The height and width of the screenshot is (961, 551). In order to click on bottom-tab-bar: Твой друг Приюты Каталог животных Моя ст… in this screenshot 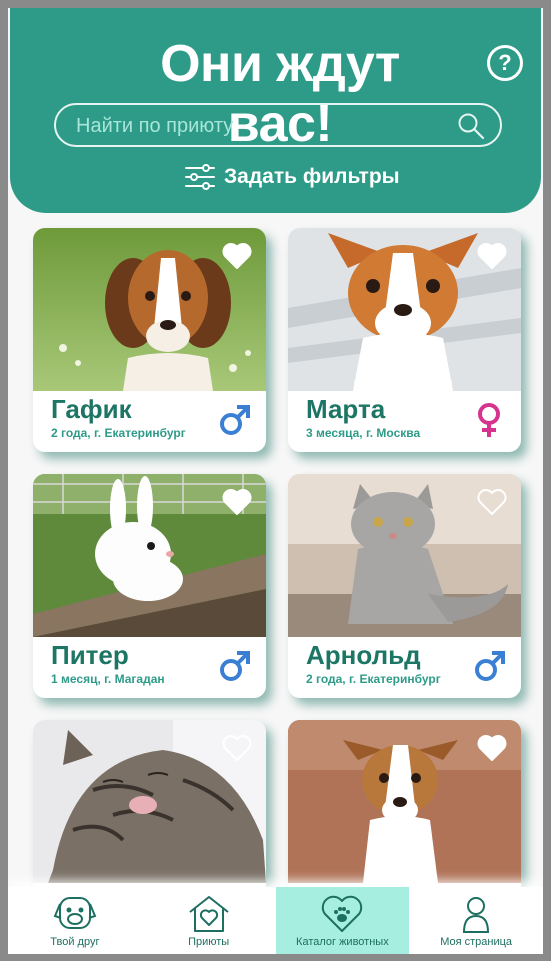, I will do `click(275, 920)`.